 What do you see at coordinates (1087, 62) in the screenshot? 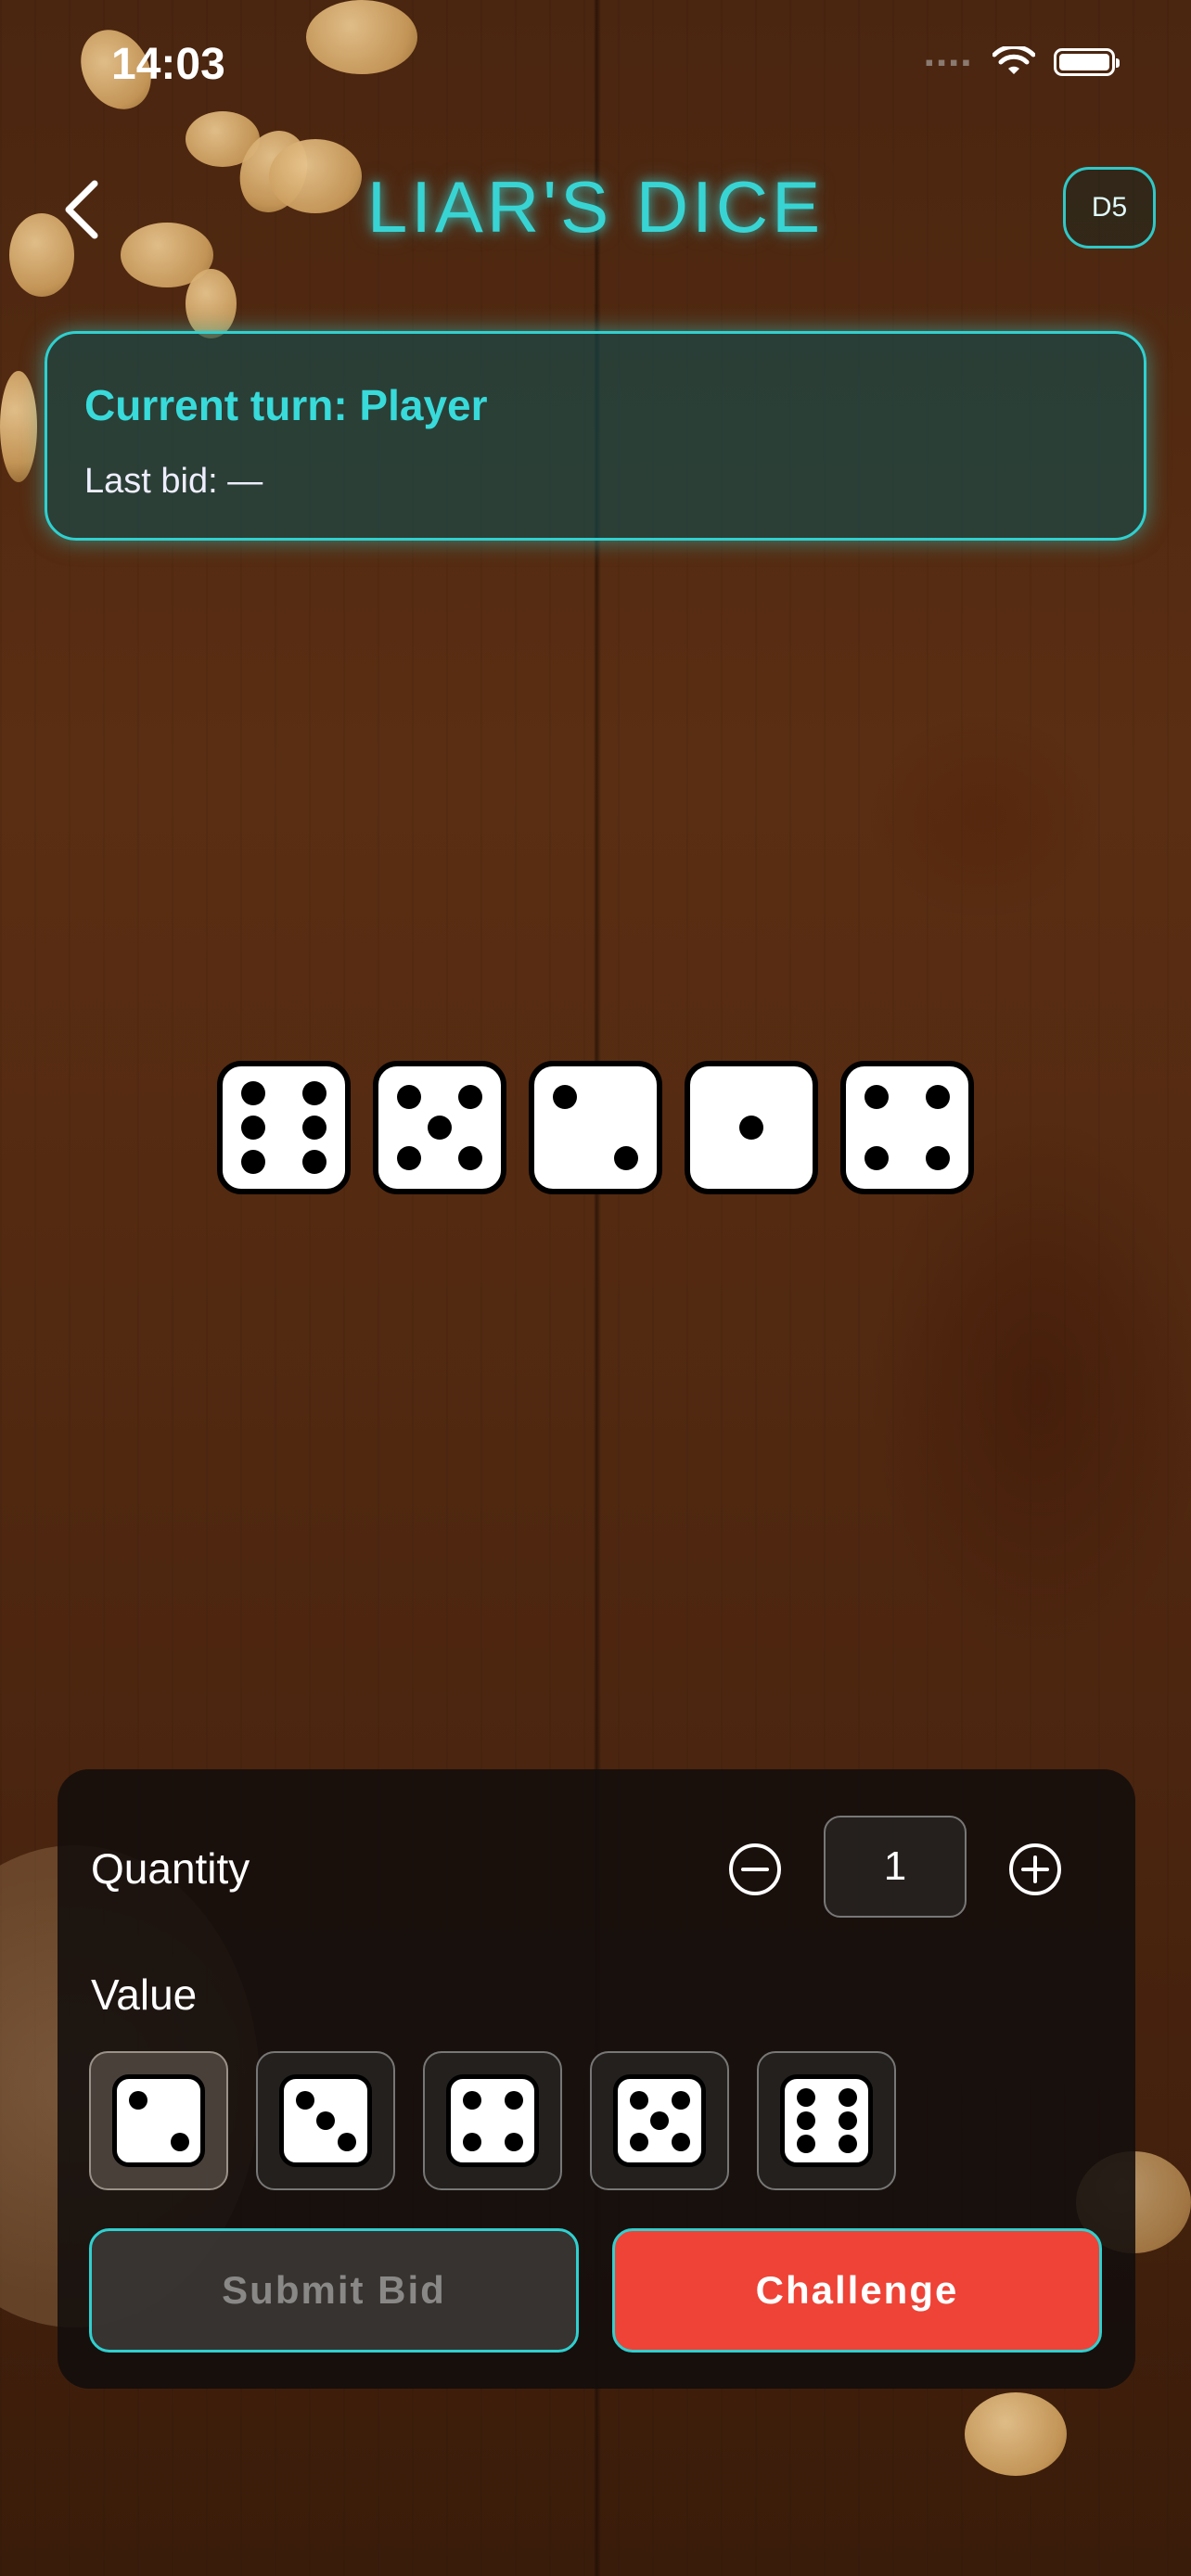
I see `battery-icon` at bounding box center [1087, 62].